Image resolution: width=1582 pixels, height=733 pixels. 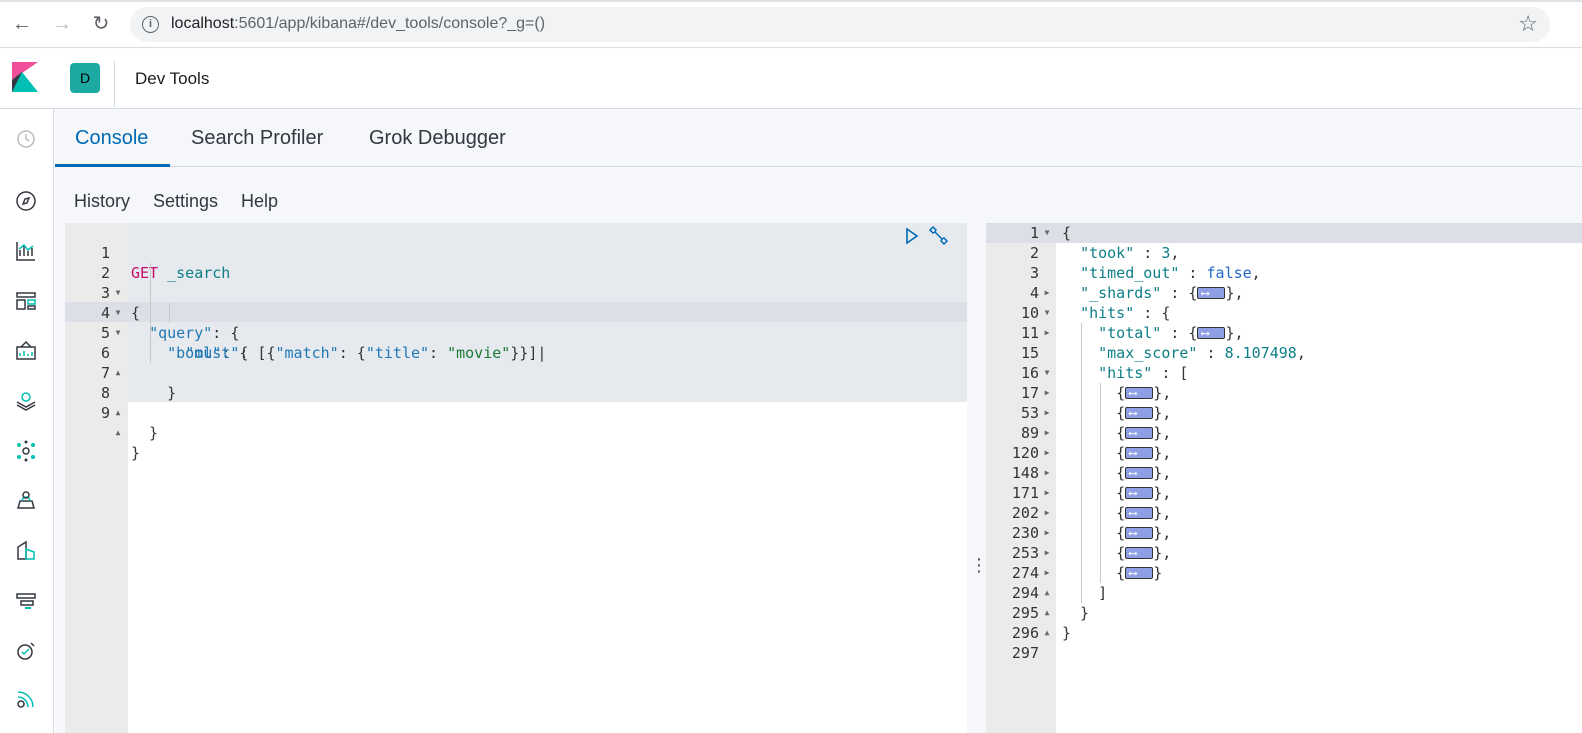 I want to click on logs-icon, so click(x=26, y=551).